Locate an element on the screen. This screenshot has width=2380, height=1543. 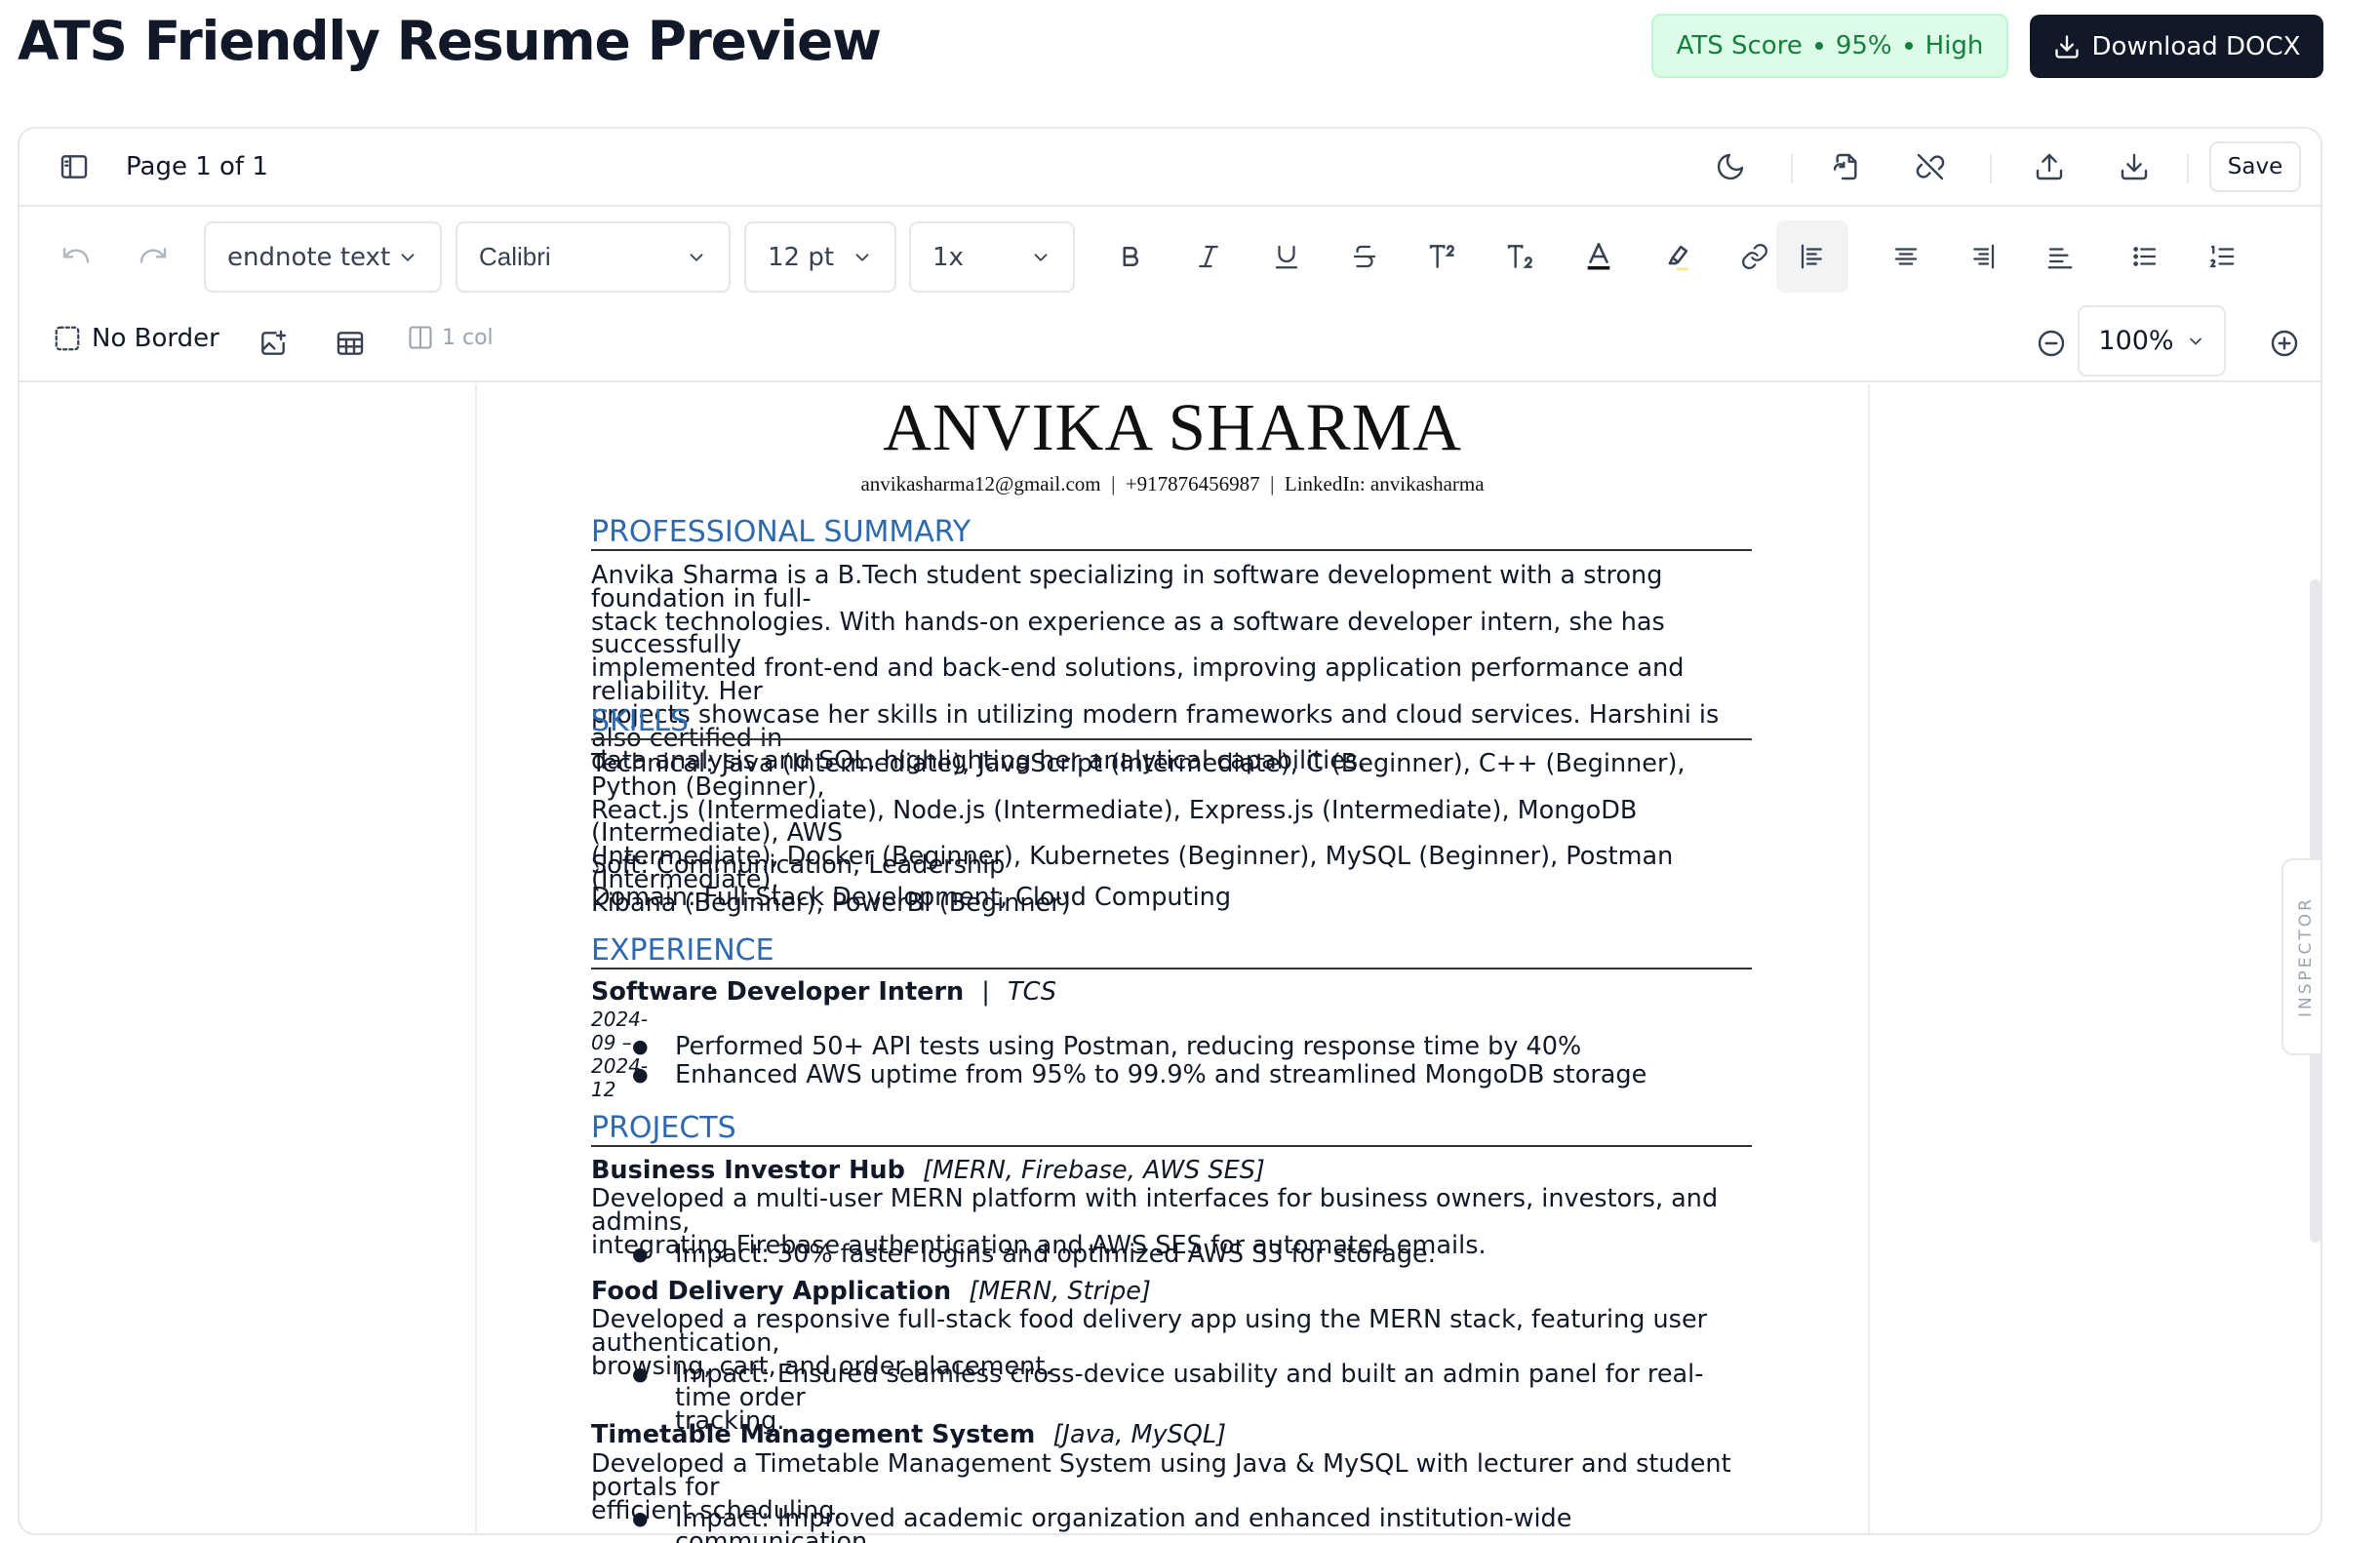
bold-icon is located at coordinates (1130, 256).